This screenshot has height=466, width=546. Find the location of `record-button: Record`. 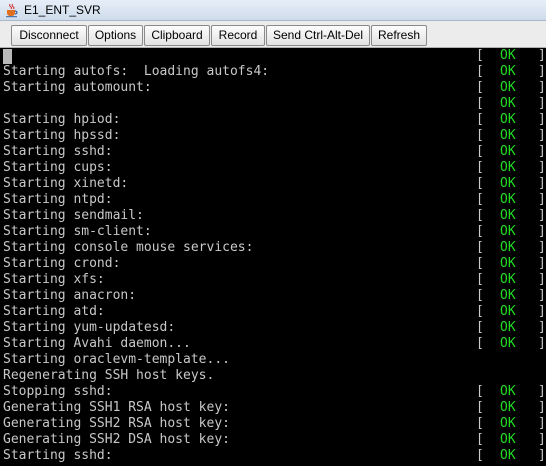

record-button: Record is located at coordinates (238, 35).